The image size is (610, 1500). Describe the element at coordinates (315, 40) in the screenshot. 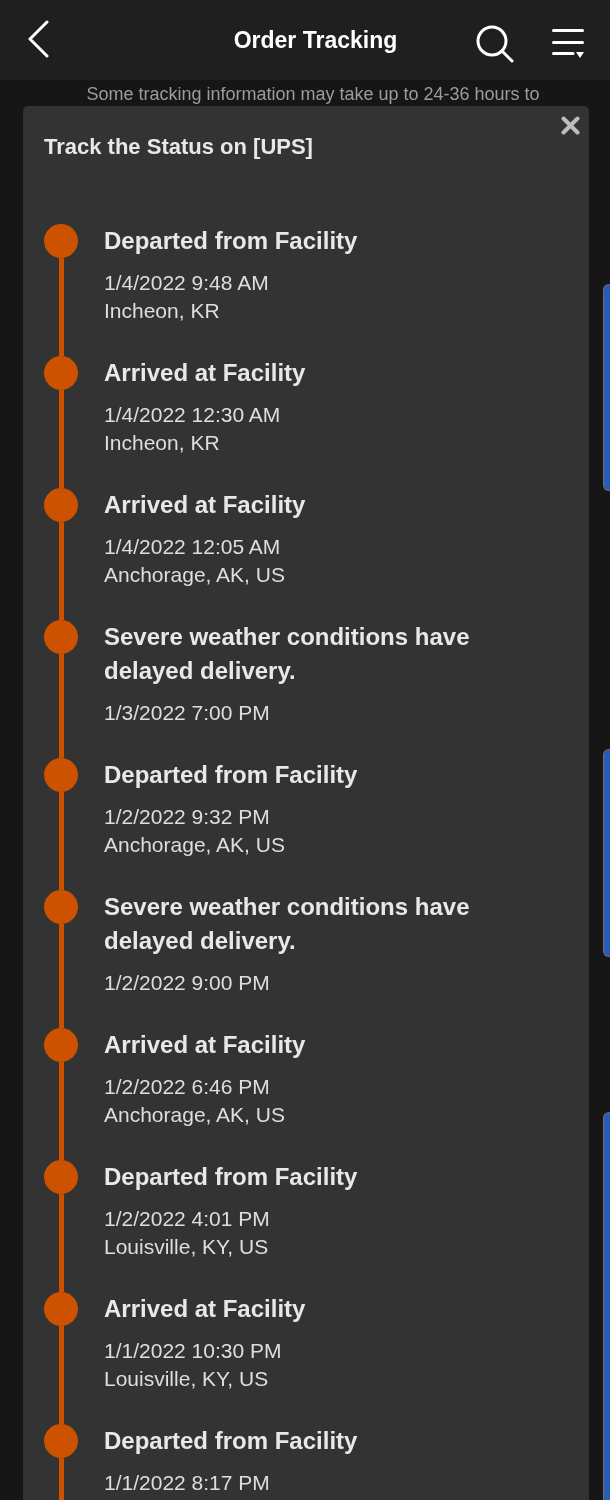

I see `page-title: Order Tracking` at that location.